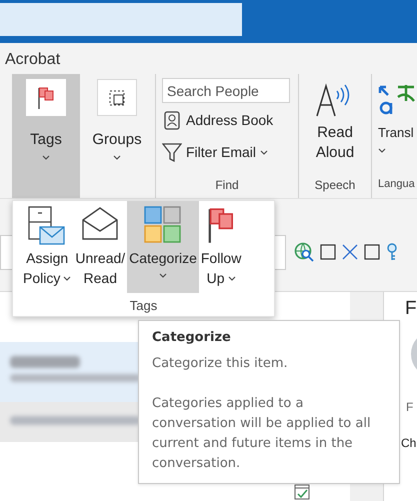 The height and width of the screenshot is (501, 417). What do you see at coordinates (411, 309) in the screenshot?
I see `message-subject: F` at bounding box center [411, 309].